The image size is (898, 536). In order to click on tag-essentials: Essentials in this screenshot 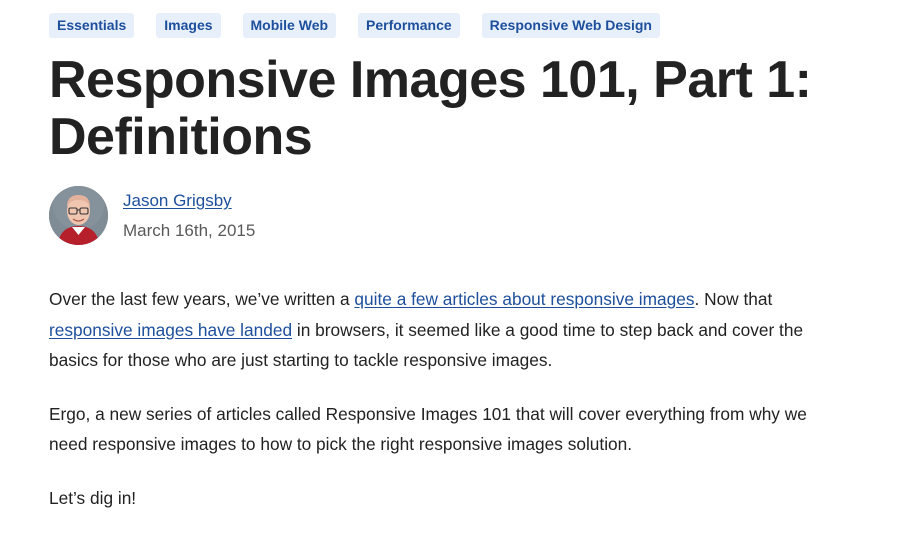, I will do `click(92, 25)`.